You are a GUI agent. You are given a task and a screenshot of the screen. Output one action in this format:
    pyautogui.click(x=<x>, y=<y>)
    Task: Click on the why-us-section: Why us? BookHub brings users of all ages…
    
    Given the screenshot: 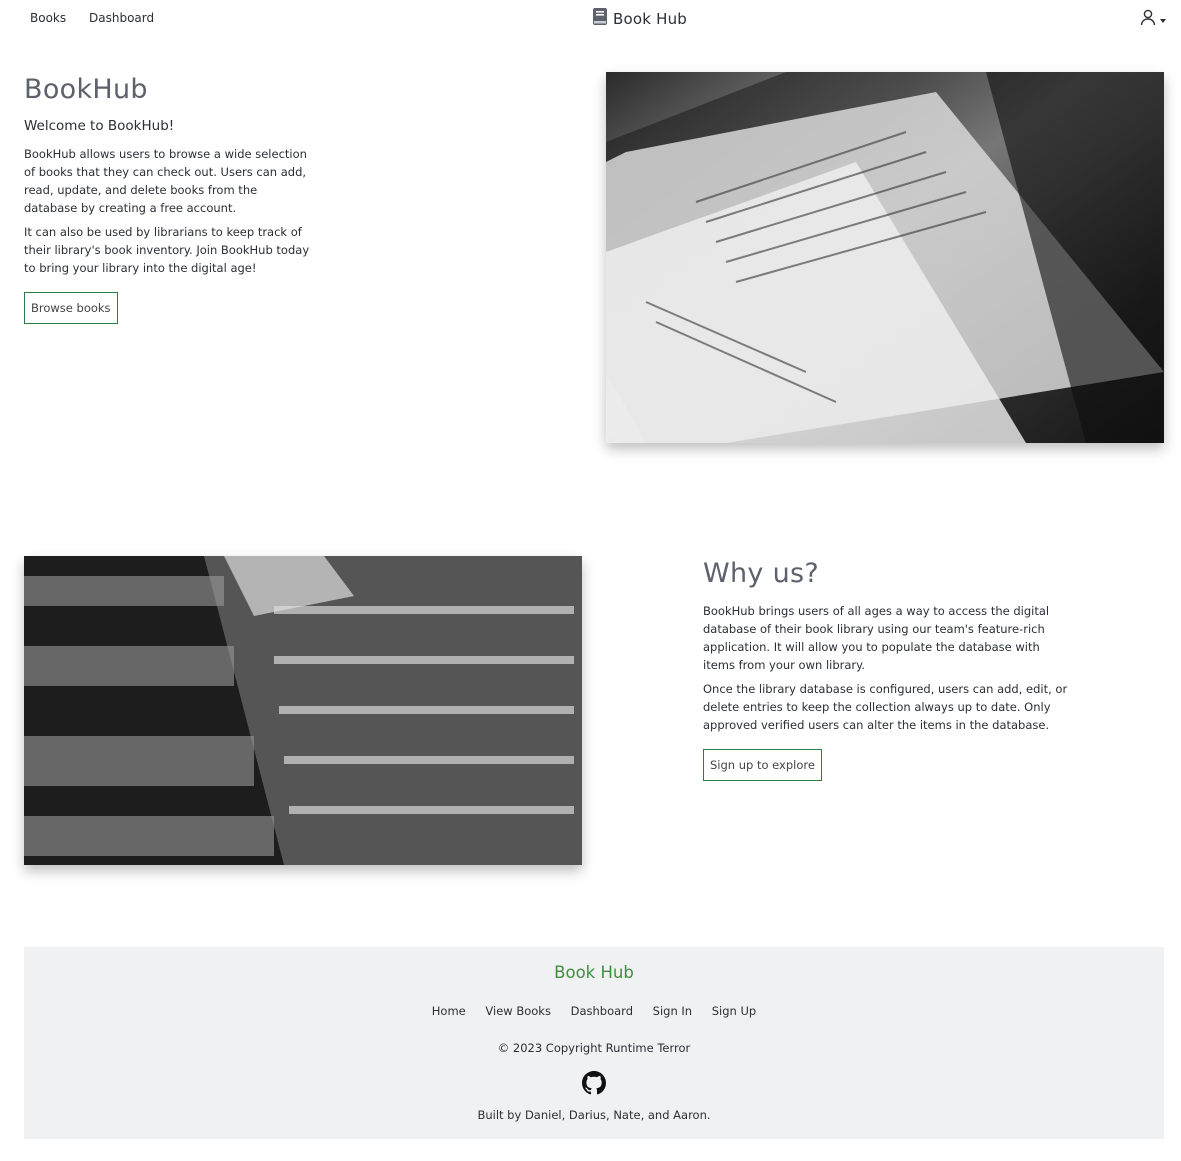 What is the action you would take?
    pyautogui.click(x=888, y=668)
    